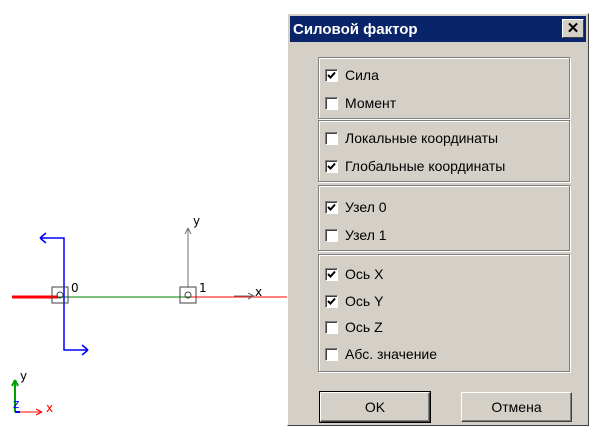 Image resolution: width=589 pixels, height=426 pixels. What do you see at coordinates (422, 138) in the screenshot?
I see `checkbox-label: Локальные координаты` at bounding box center [422, 138].